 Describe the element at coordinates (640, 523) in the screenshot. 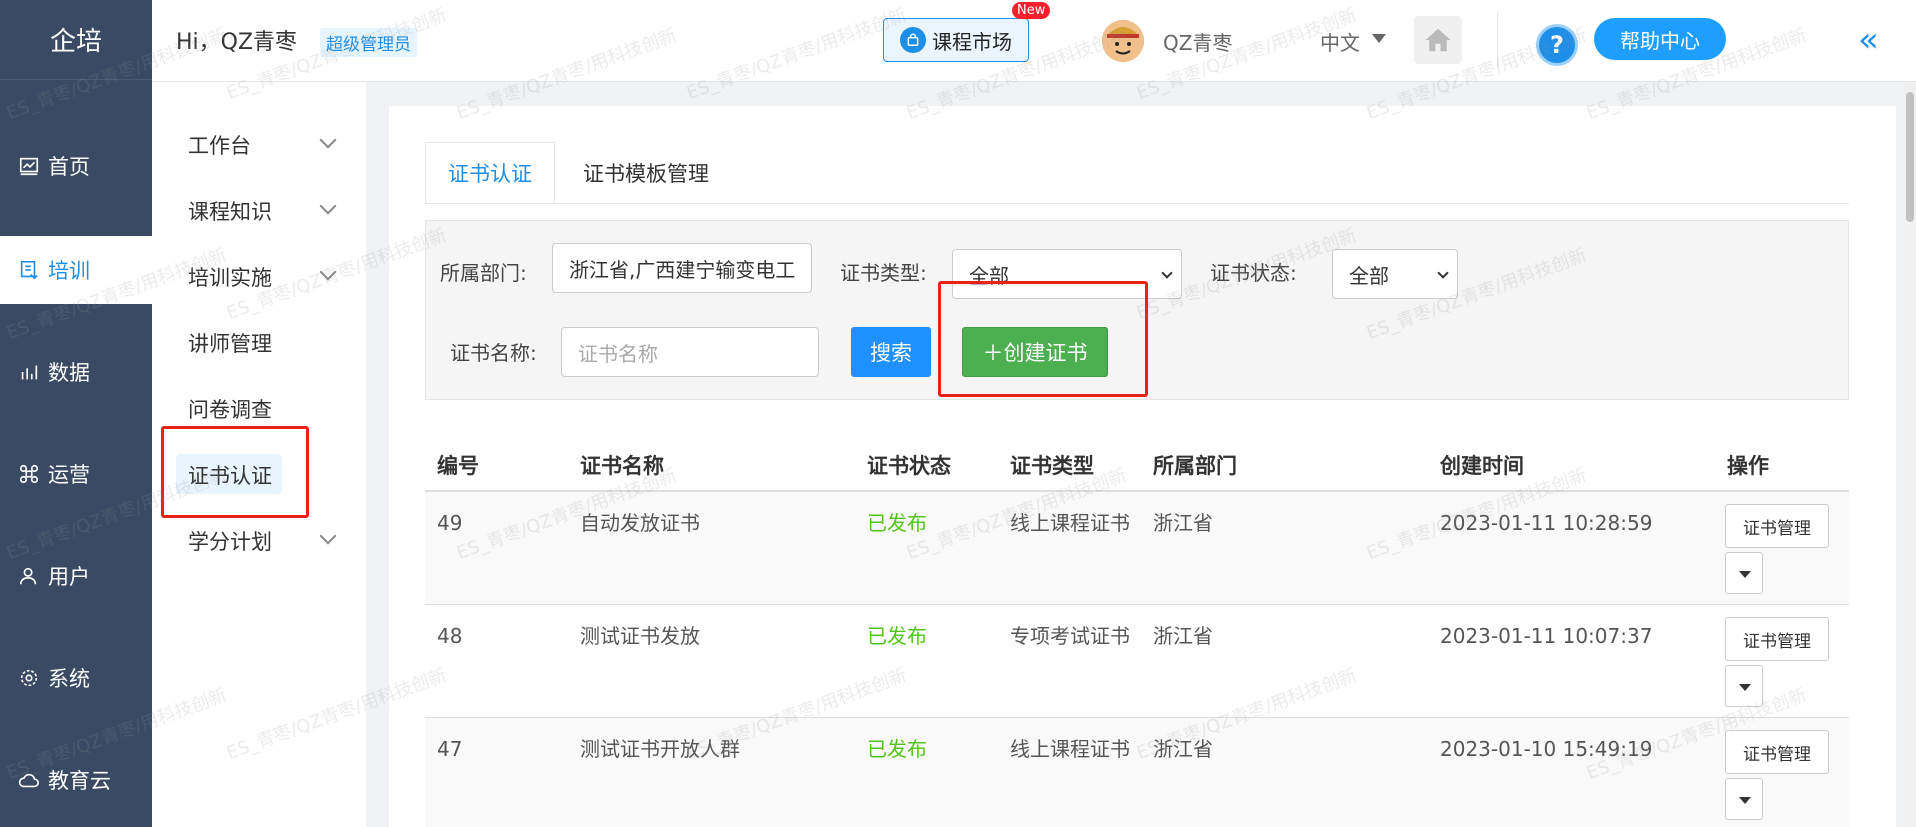

I see `cell-name: 自动发放证书` at that location.